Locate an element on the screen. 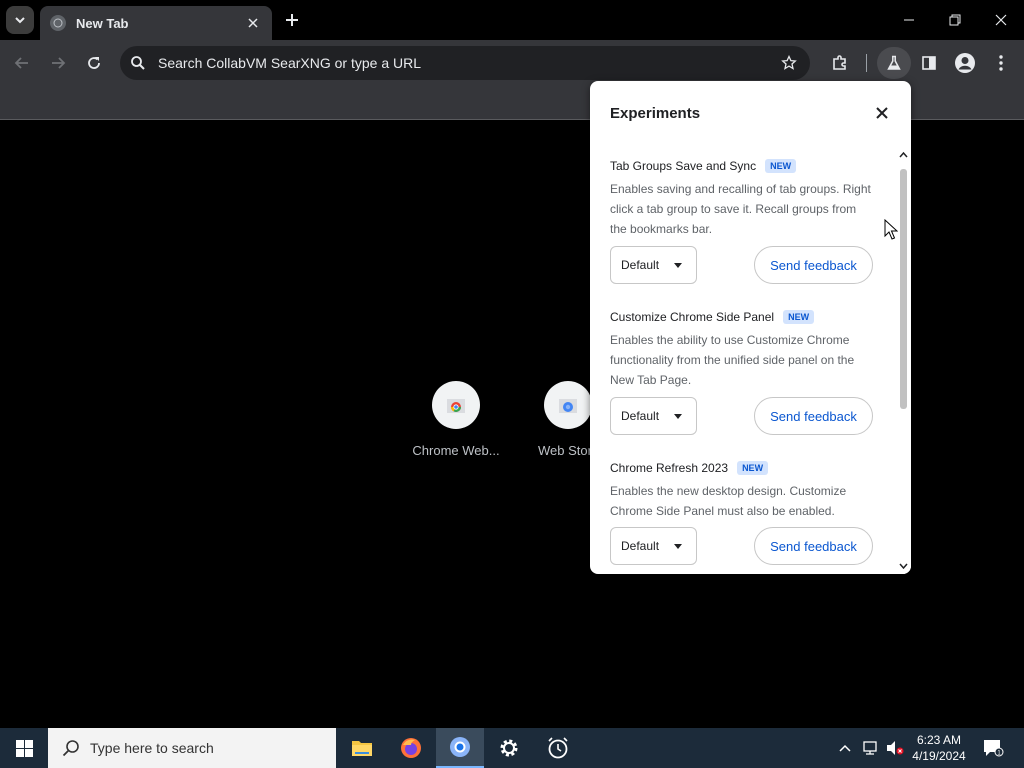  notification-icon: 1 is located at coordinates (994, 748).